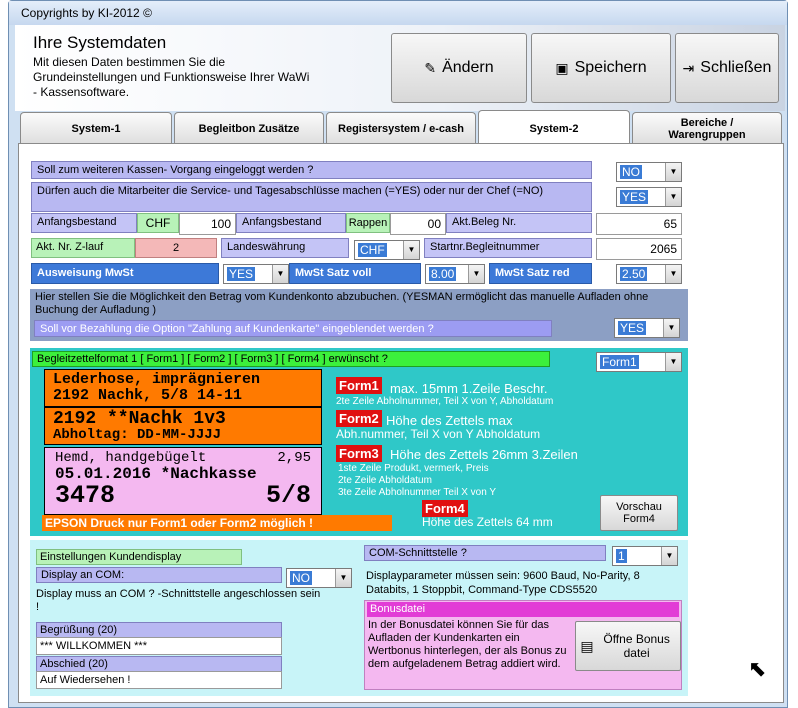 The width and height of the screenshot is (798, 708). Describe the element at coordinates (159, 646) in the screenshot. I see `greeting-input: *** WILLKOMMEN ***` at that location.